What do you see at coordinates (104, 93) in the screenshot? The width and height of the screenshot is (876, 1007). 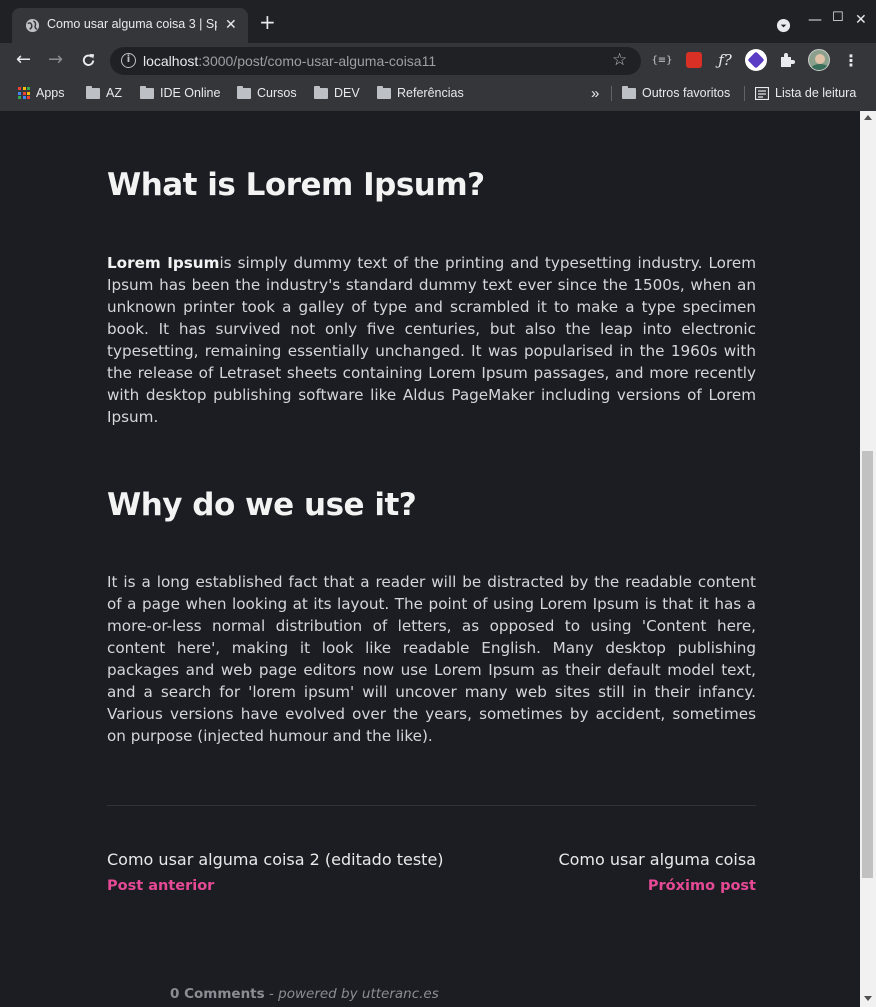 I see `bookmark-az: AZ` at bounding box center [104, 93].